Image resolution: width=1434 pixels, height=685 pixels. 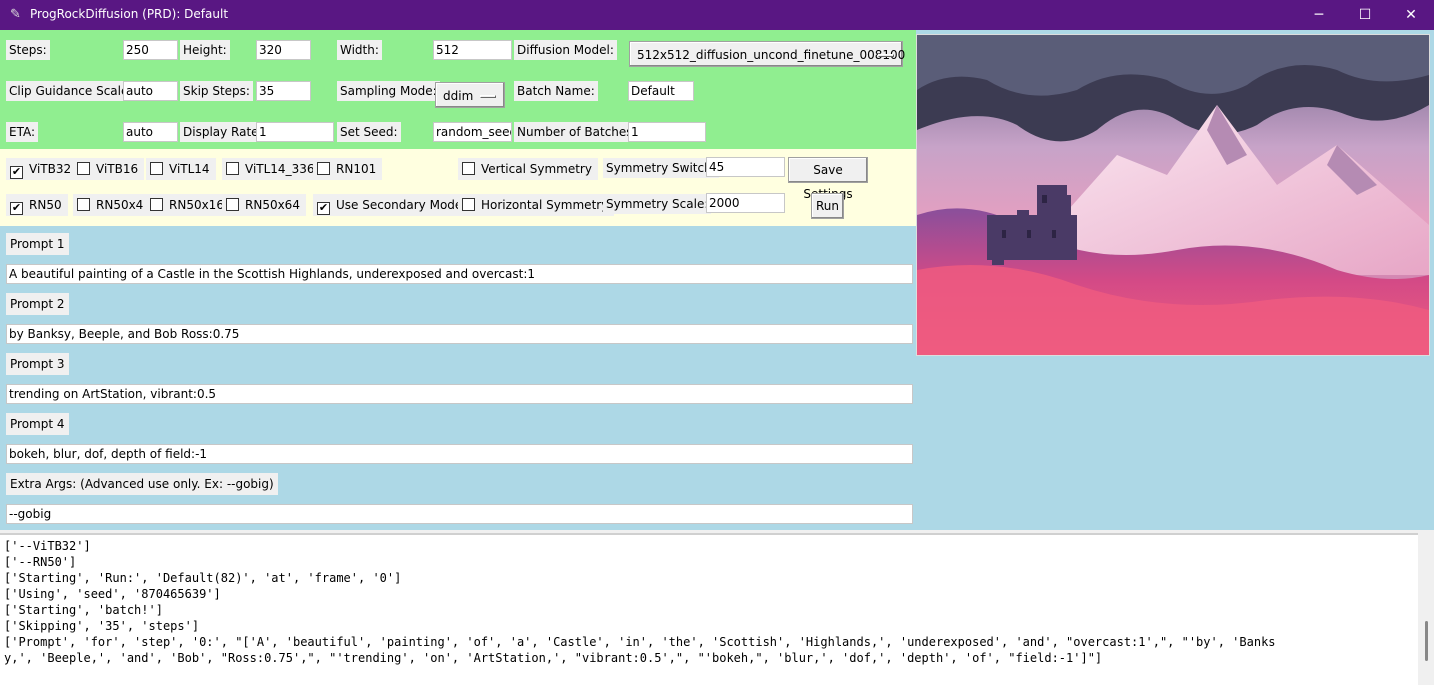 What do you see at coordinates (40, 562) in the screenshot?
I see `console-line: ['--RN50']` at bounding box center [40, 562].